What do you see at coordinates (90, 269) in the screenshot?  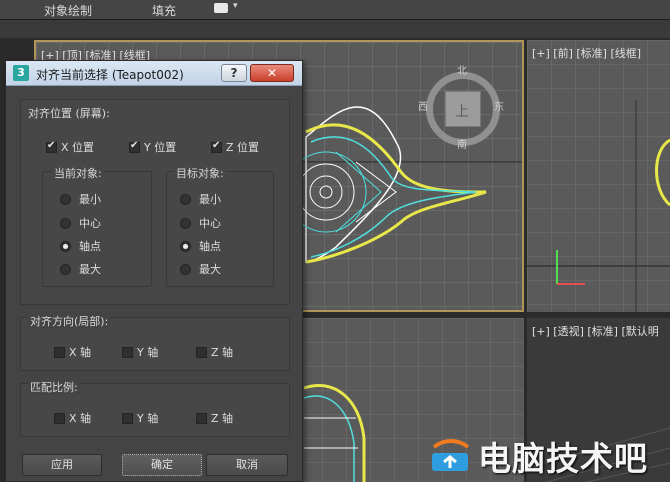 I see `current-max-label: 最大` at bounding box center [90, 269].